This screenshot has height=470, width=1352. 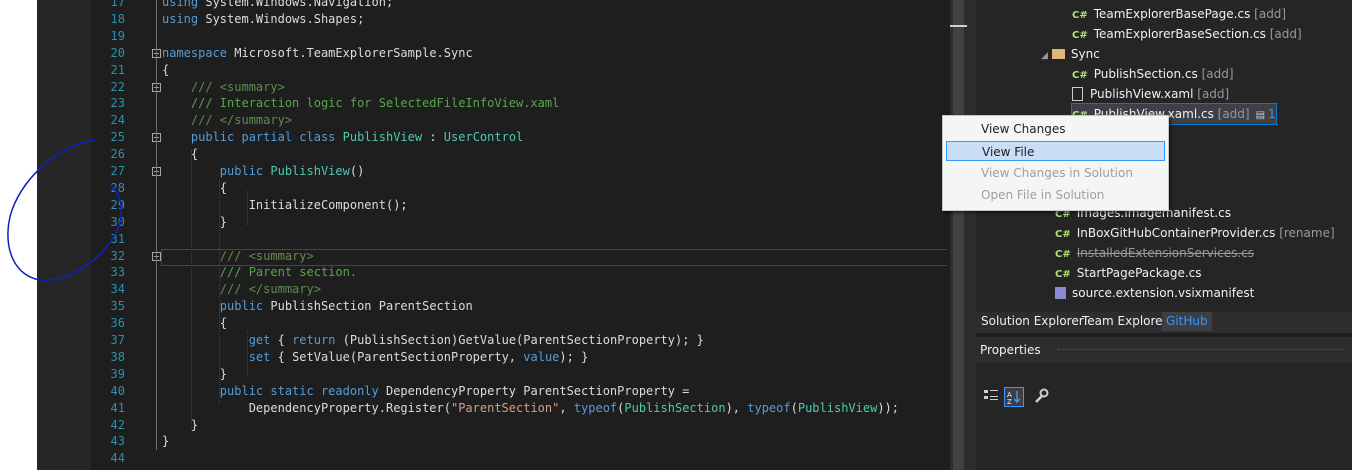 I want to click on code-token: (, so click(x=794, y=407).